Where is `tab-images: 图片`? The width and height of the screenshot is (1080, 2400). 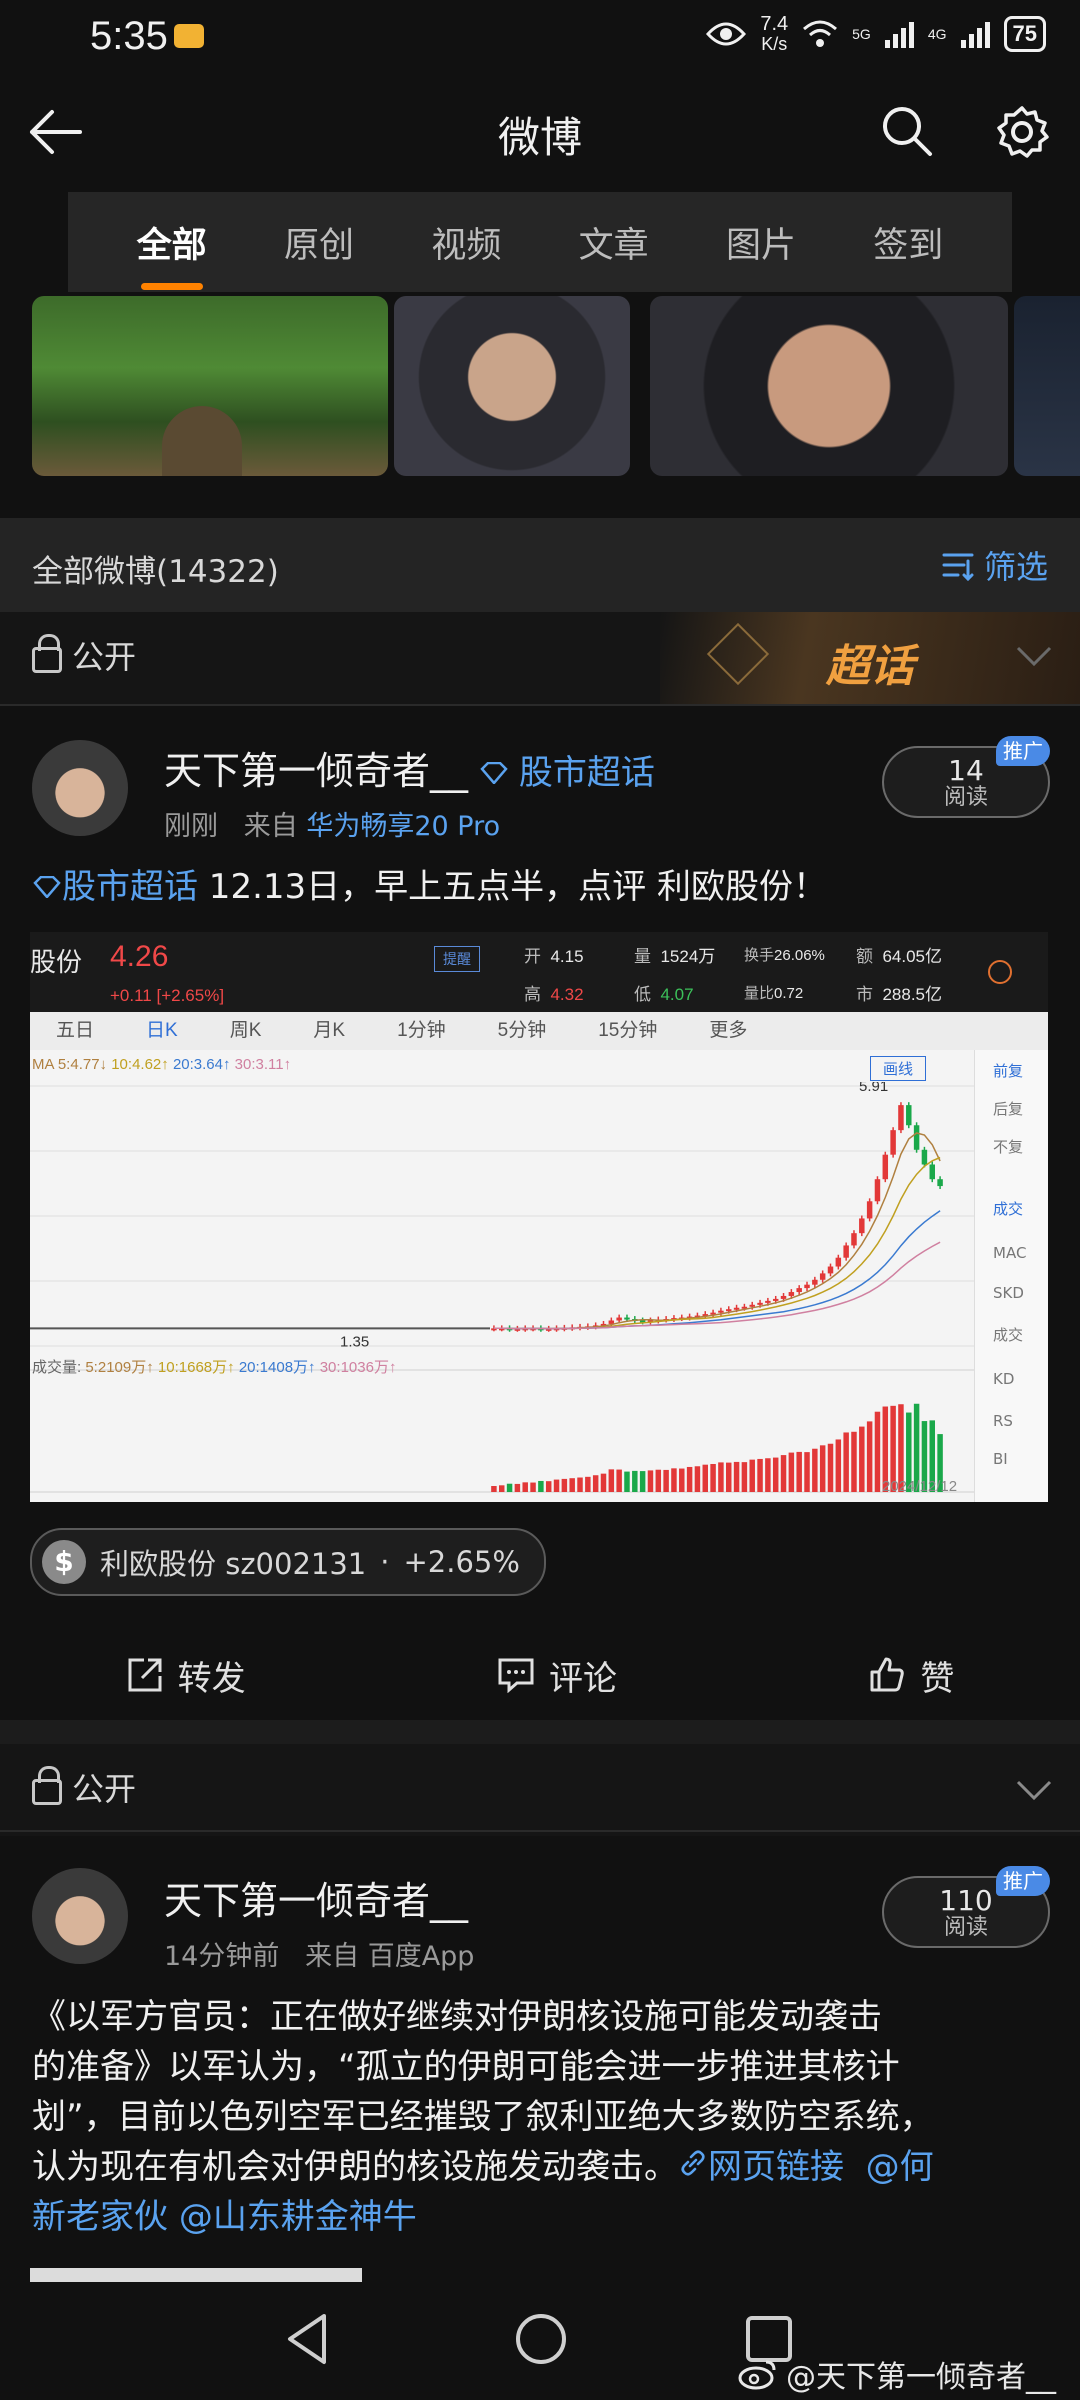
tab-images: 图片 is located at coordinates (761, 242).